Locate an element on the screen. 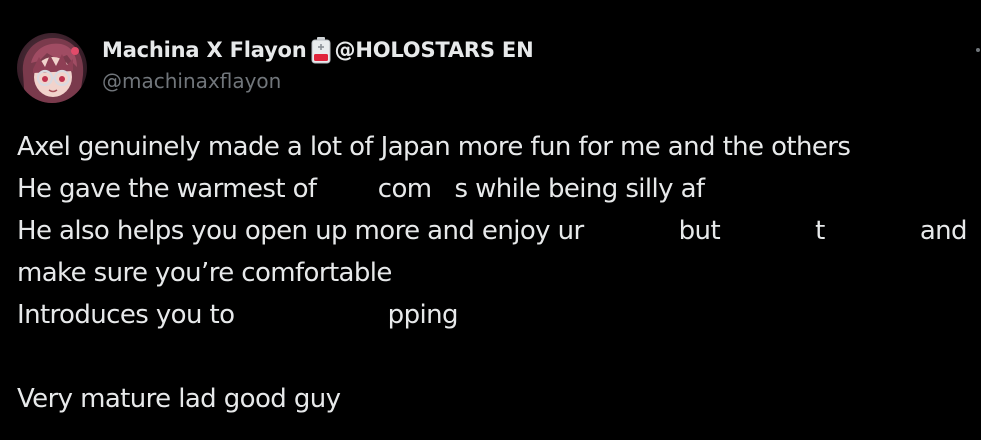  author-handle: @machinaxflayon is located at coordinates (317, 81).